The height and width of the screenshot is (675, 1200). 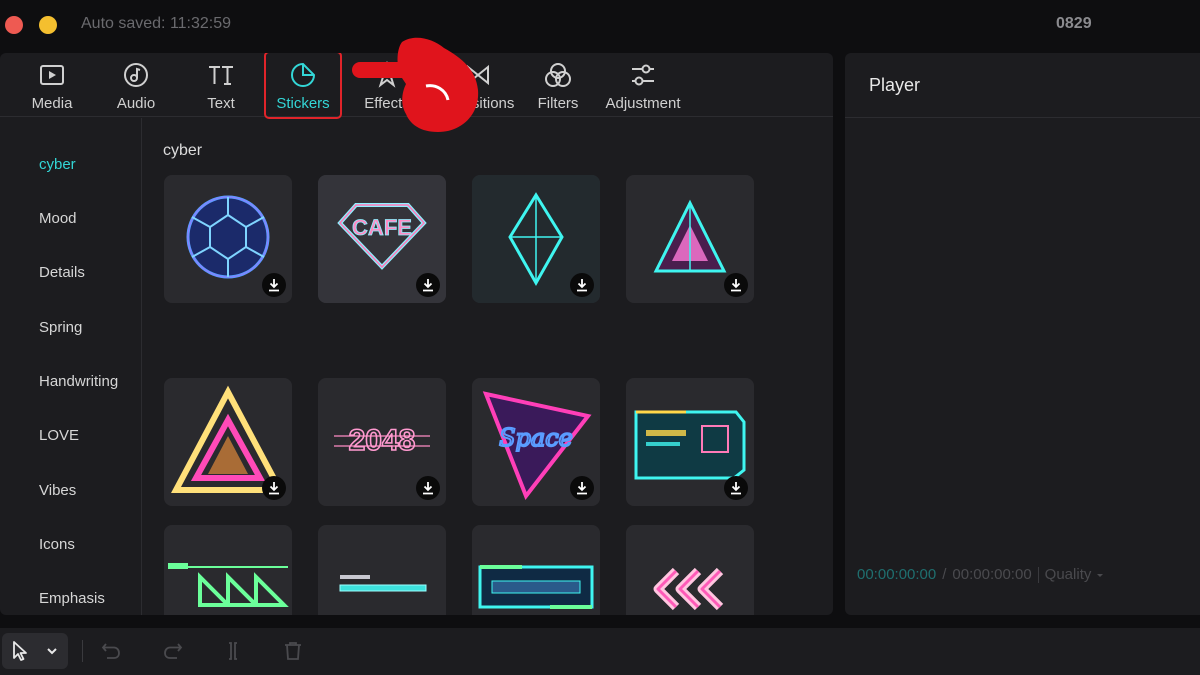 I want to click on tab-audio-label: Audio, so click(x=136, y=103).